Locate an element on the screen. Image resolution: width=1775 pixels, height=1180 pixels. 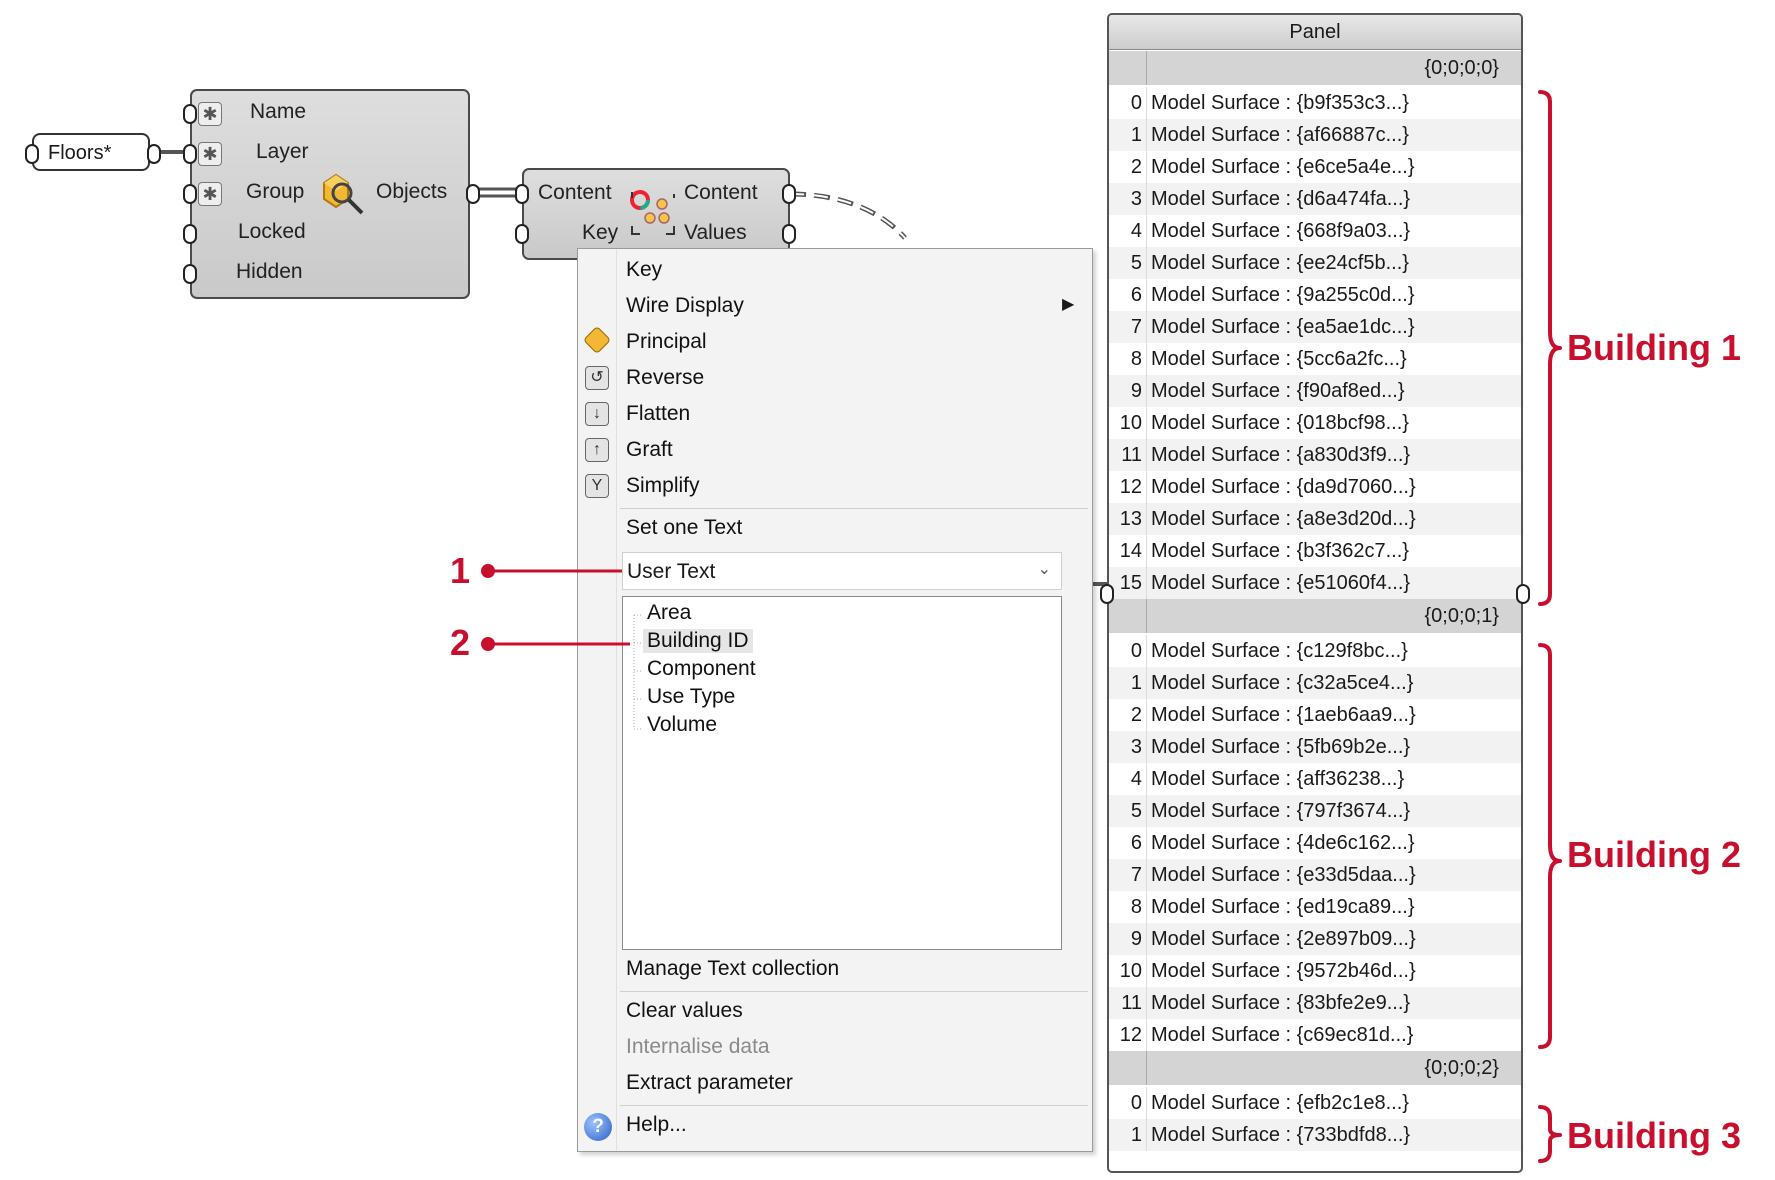
marker-label-1: 1 is located at coordinates (460, 570).